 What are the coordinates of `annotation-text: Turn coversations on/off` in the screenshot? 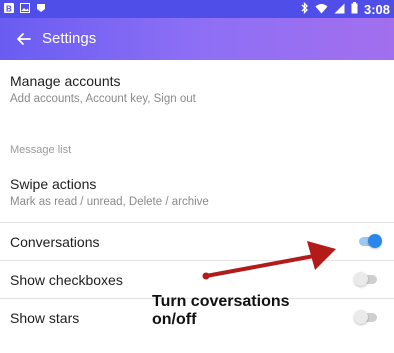 It's located at (221, 311).